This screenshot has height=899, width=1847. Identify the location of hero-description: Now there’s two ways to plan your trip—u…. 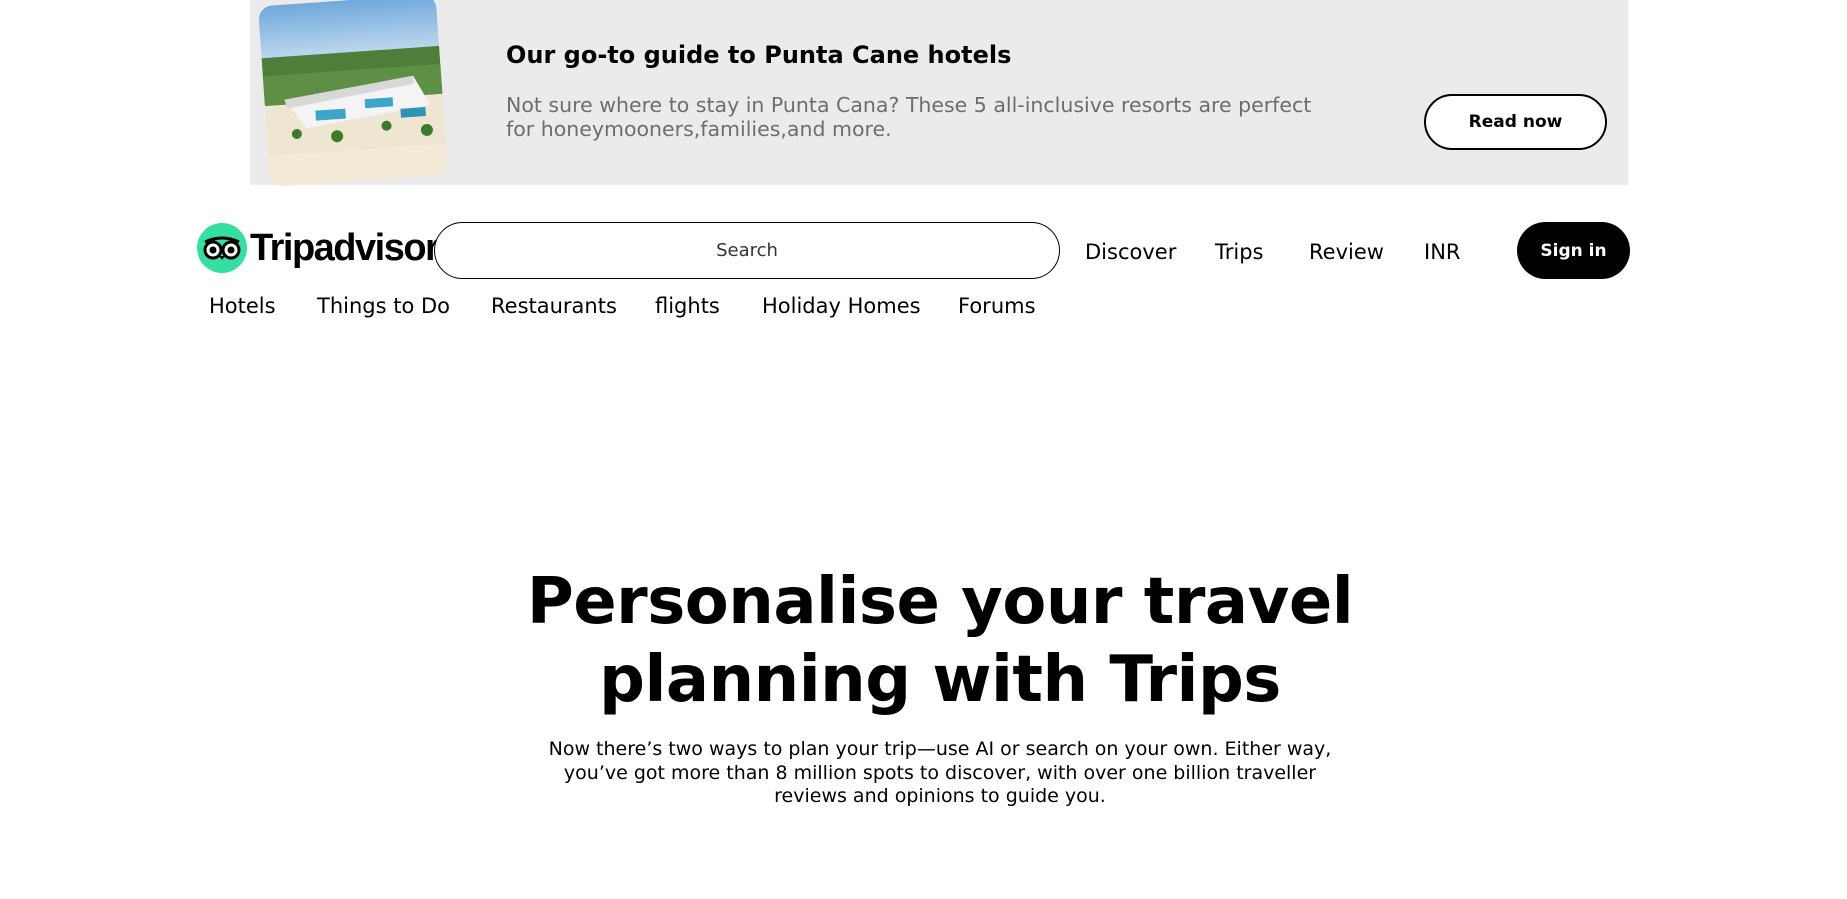
(940, 772).